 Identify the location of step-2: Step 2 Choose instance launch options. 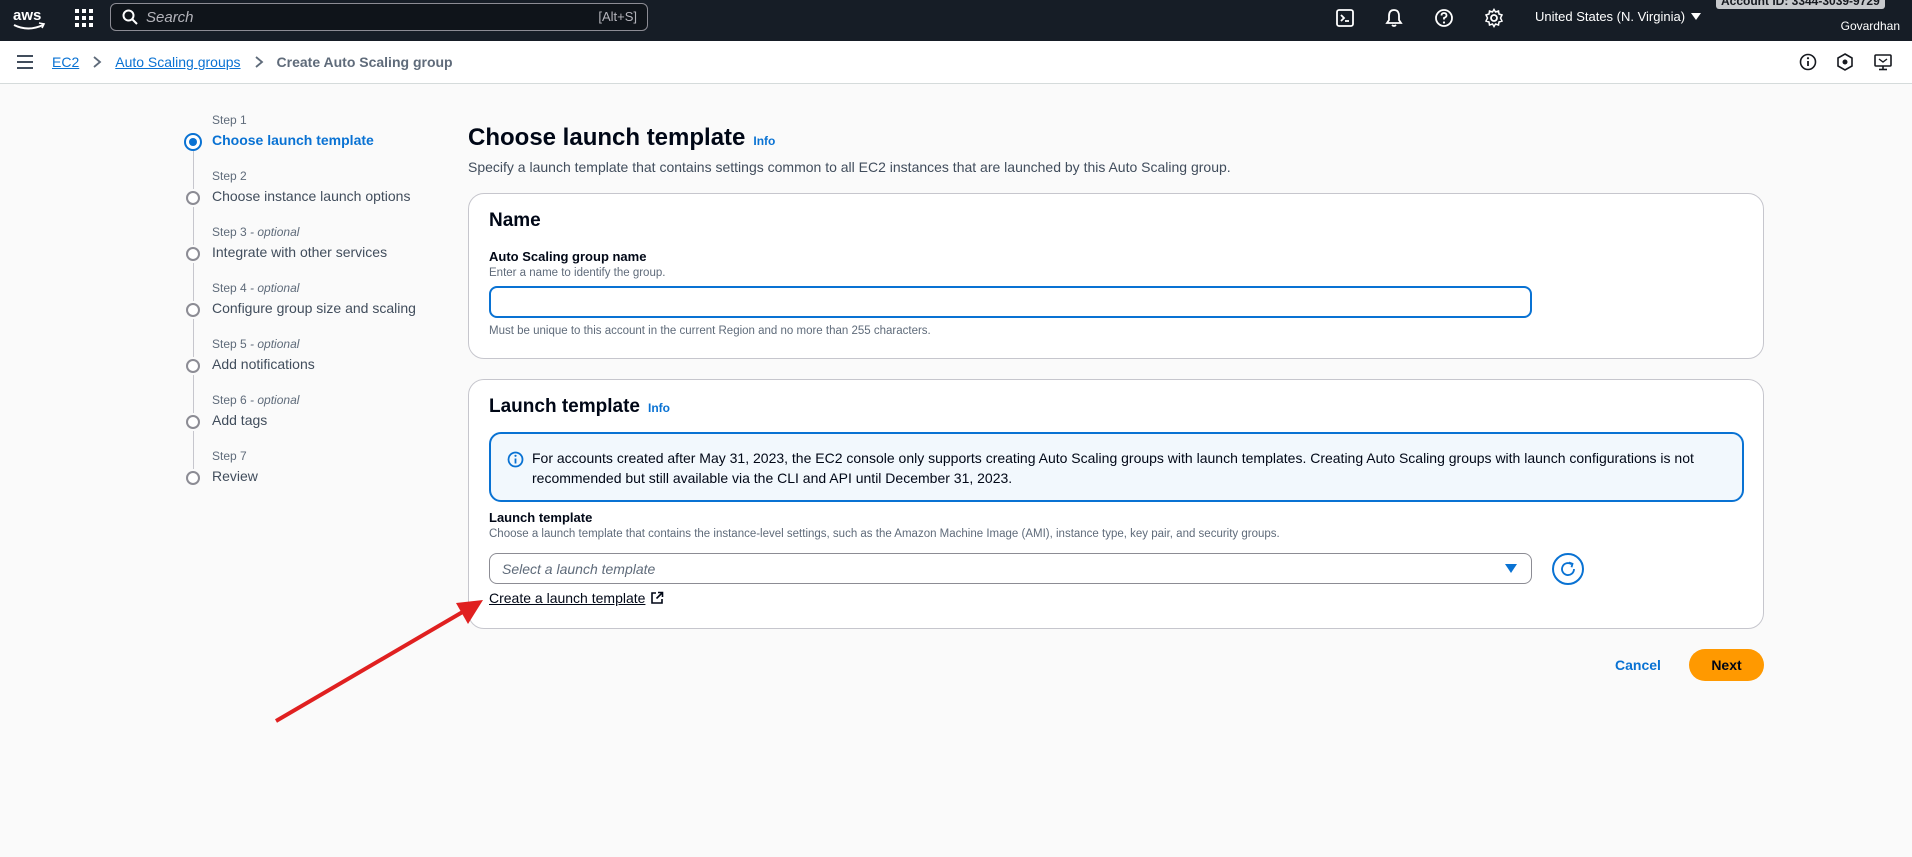
(314, 207).